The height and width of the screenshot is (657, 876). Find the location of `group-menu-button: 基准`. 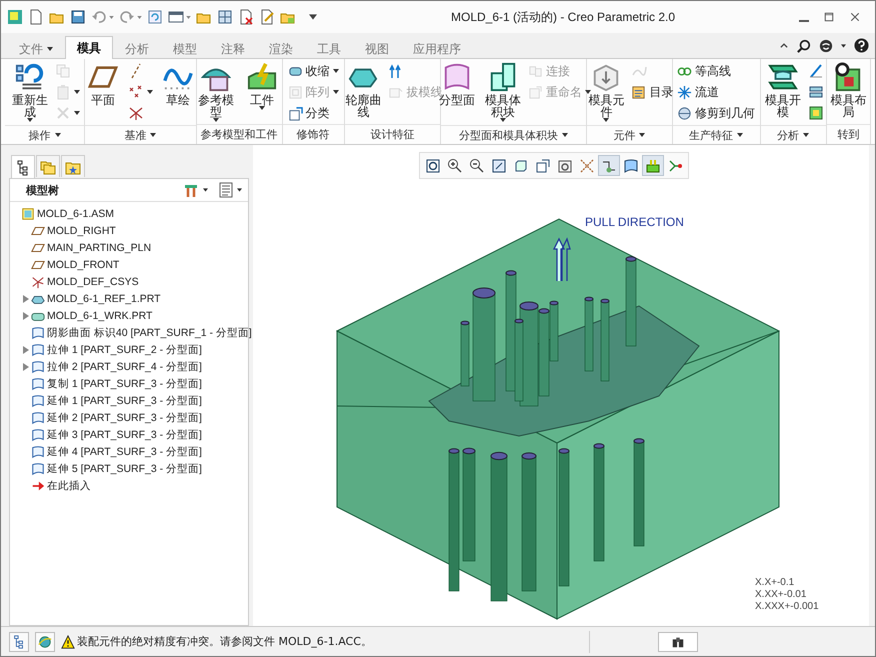

group-menu-button: 基准 is located at coordinates (140, 134).